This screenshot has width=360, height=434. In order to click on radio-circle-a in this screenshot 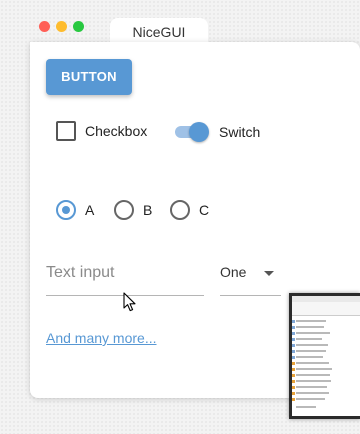, I will do `click(66, 210)`.